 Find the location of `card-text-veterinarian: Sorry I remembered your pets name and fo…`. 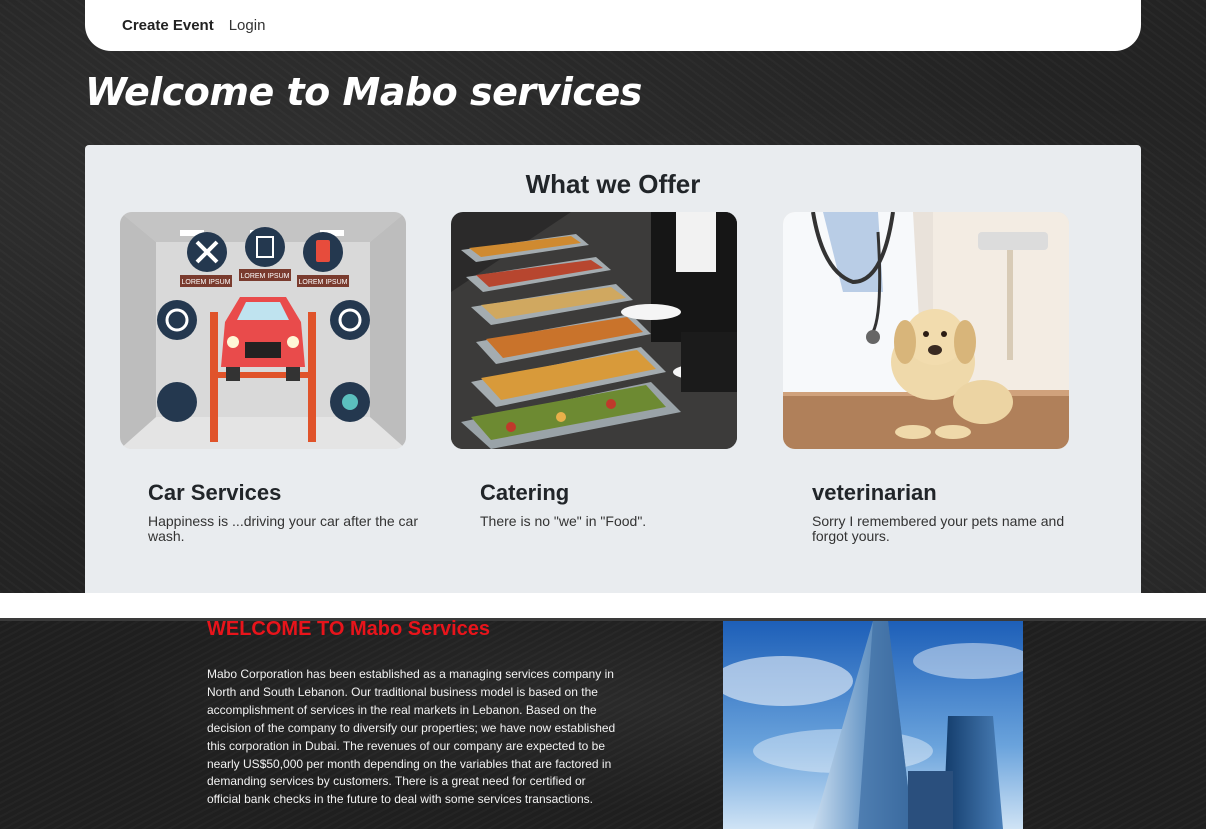

card-text-veterinarian: Sorry I remembered your pets name and fo… is located at coordinates (938, 528).